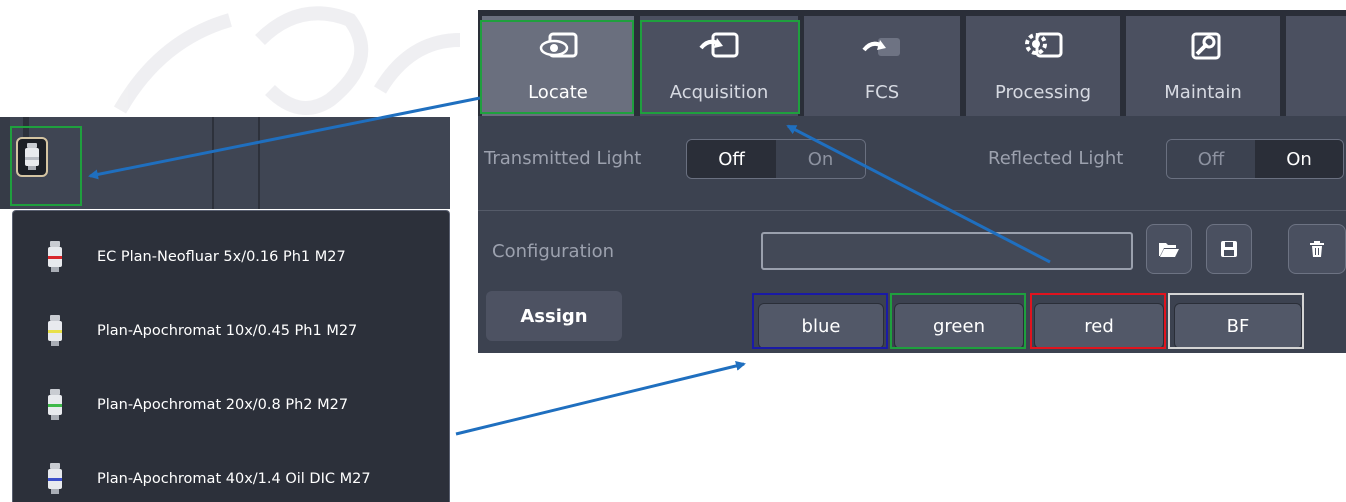  What do you see at coordinates (223, 405) in the screenshot?
I see `objective-label: Plan-Apochromat 20x/0.8 Ph2 M27` at bounding box center [223, 405].